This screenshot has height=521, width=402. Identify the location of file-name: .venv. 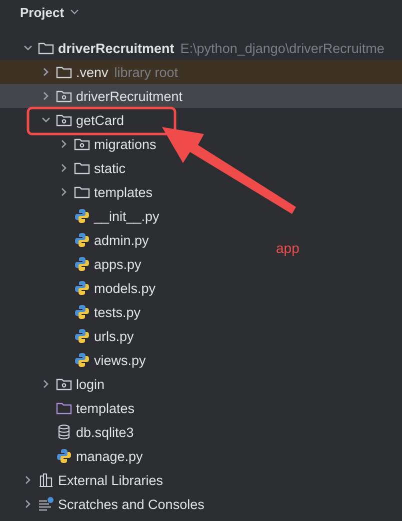
(92, 72).